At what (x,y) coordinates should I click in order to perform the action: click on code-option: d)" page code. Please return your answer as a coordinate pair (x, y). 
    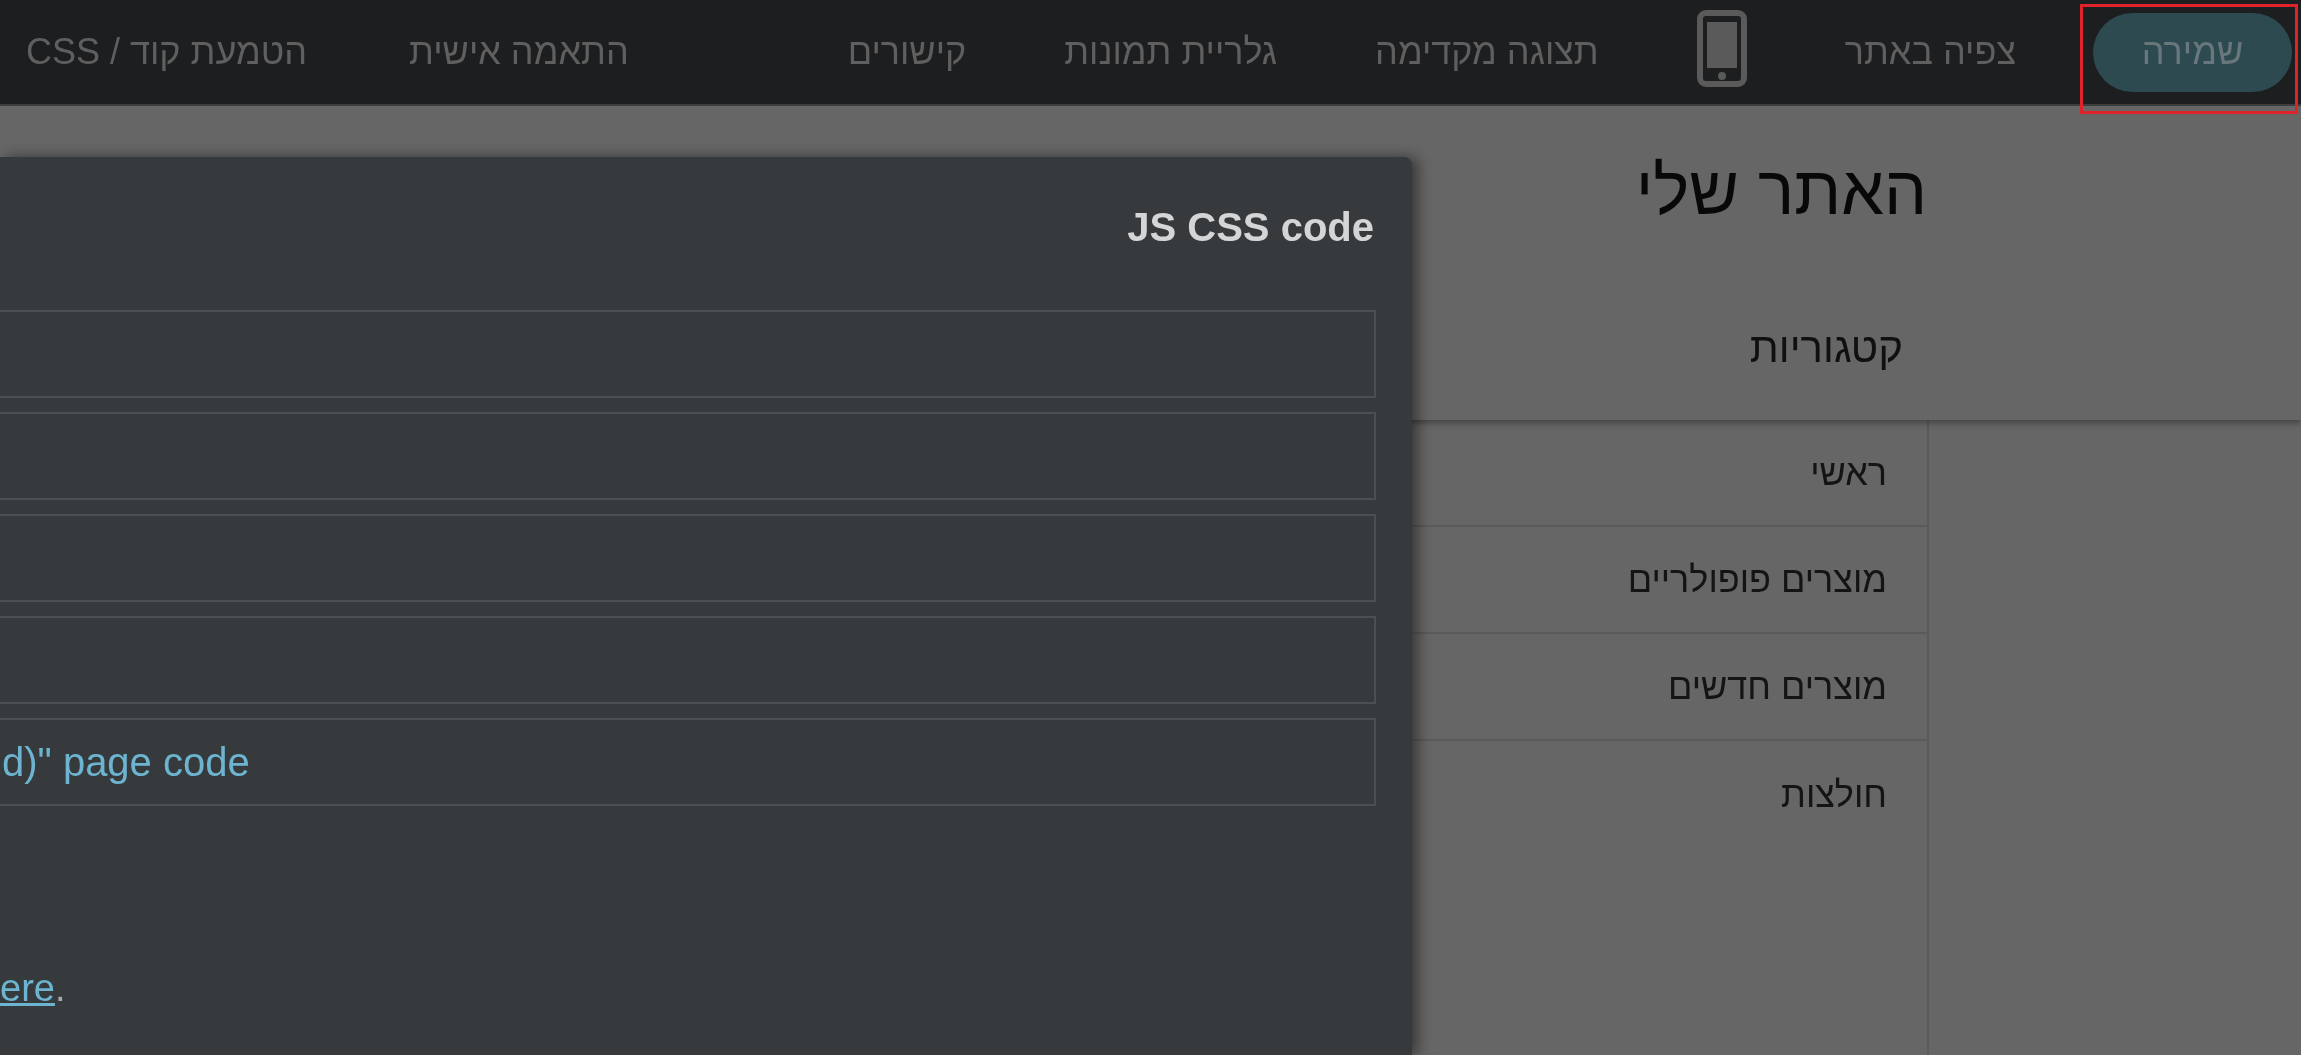
    Looking at the image, I should click on (688, 762).